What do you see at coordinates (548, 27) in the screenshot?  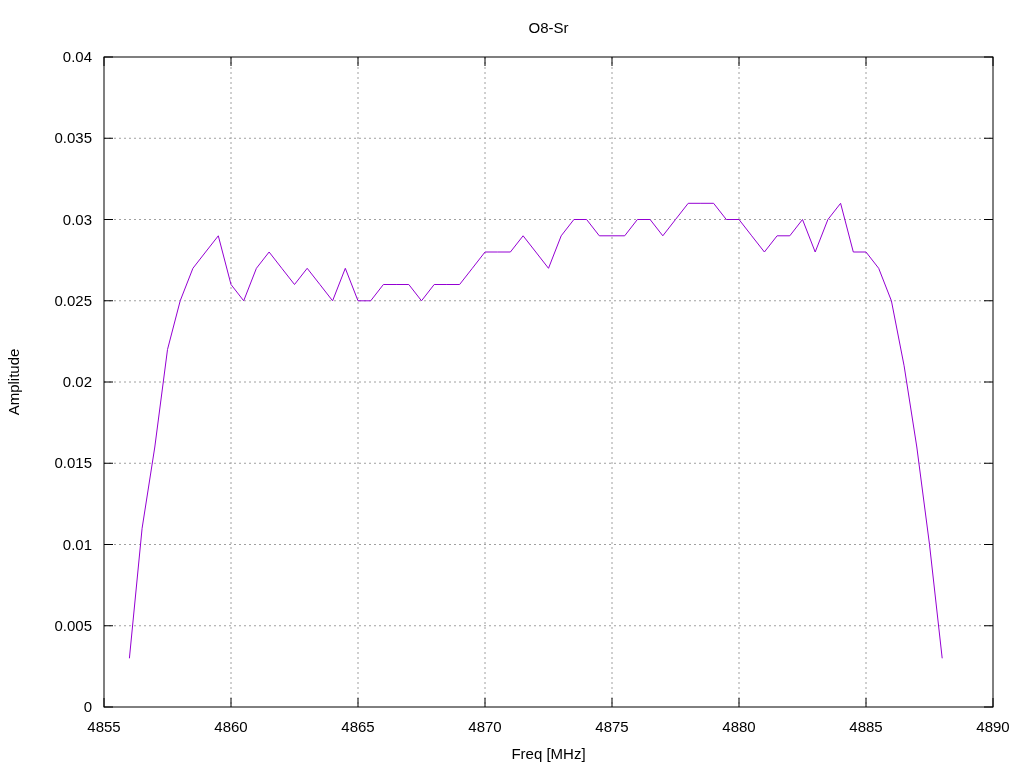 I see `chart-title: O8-Sr` at bounding box center [548, 27].